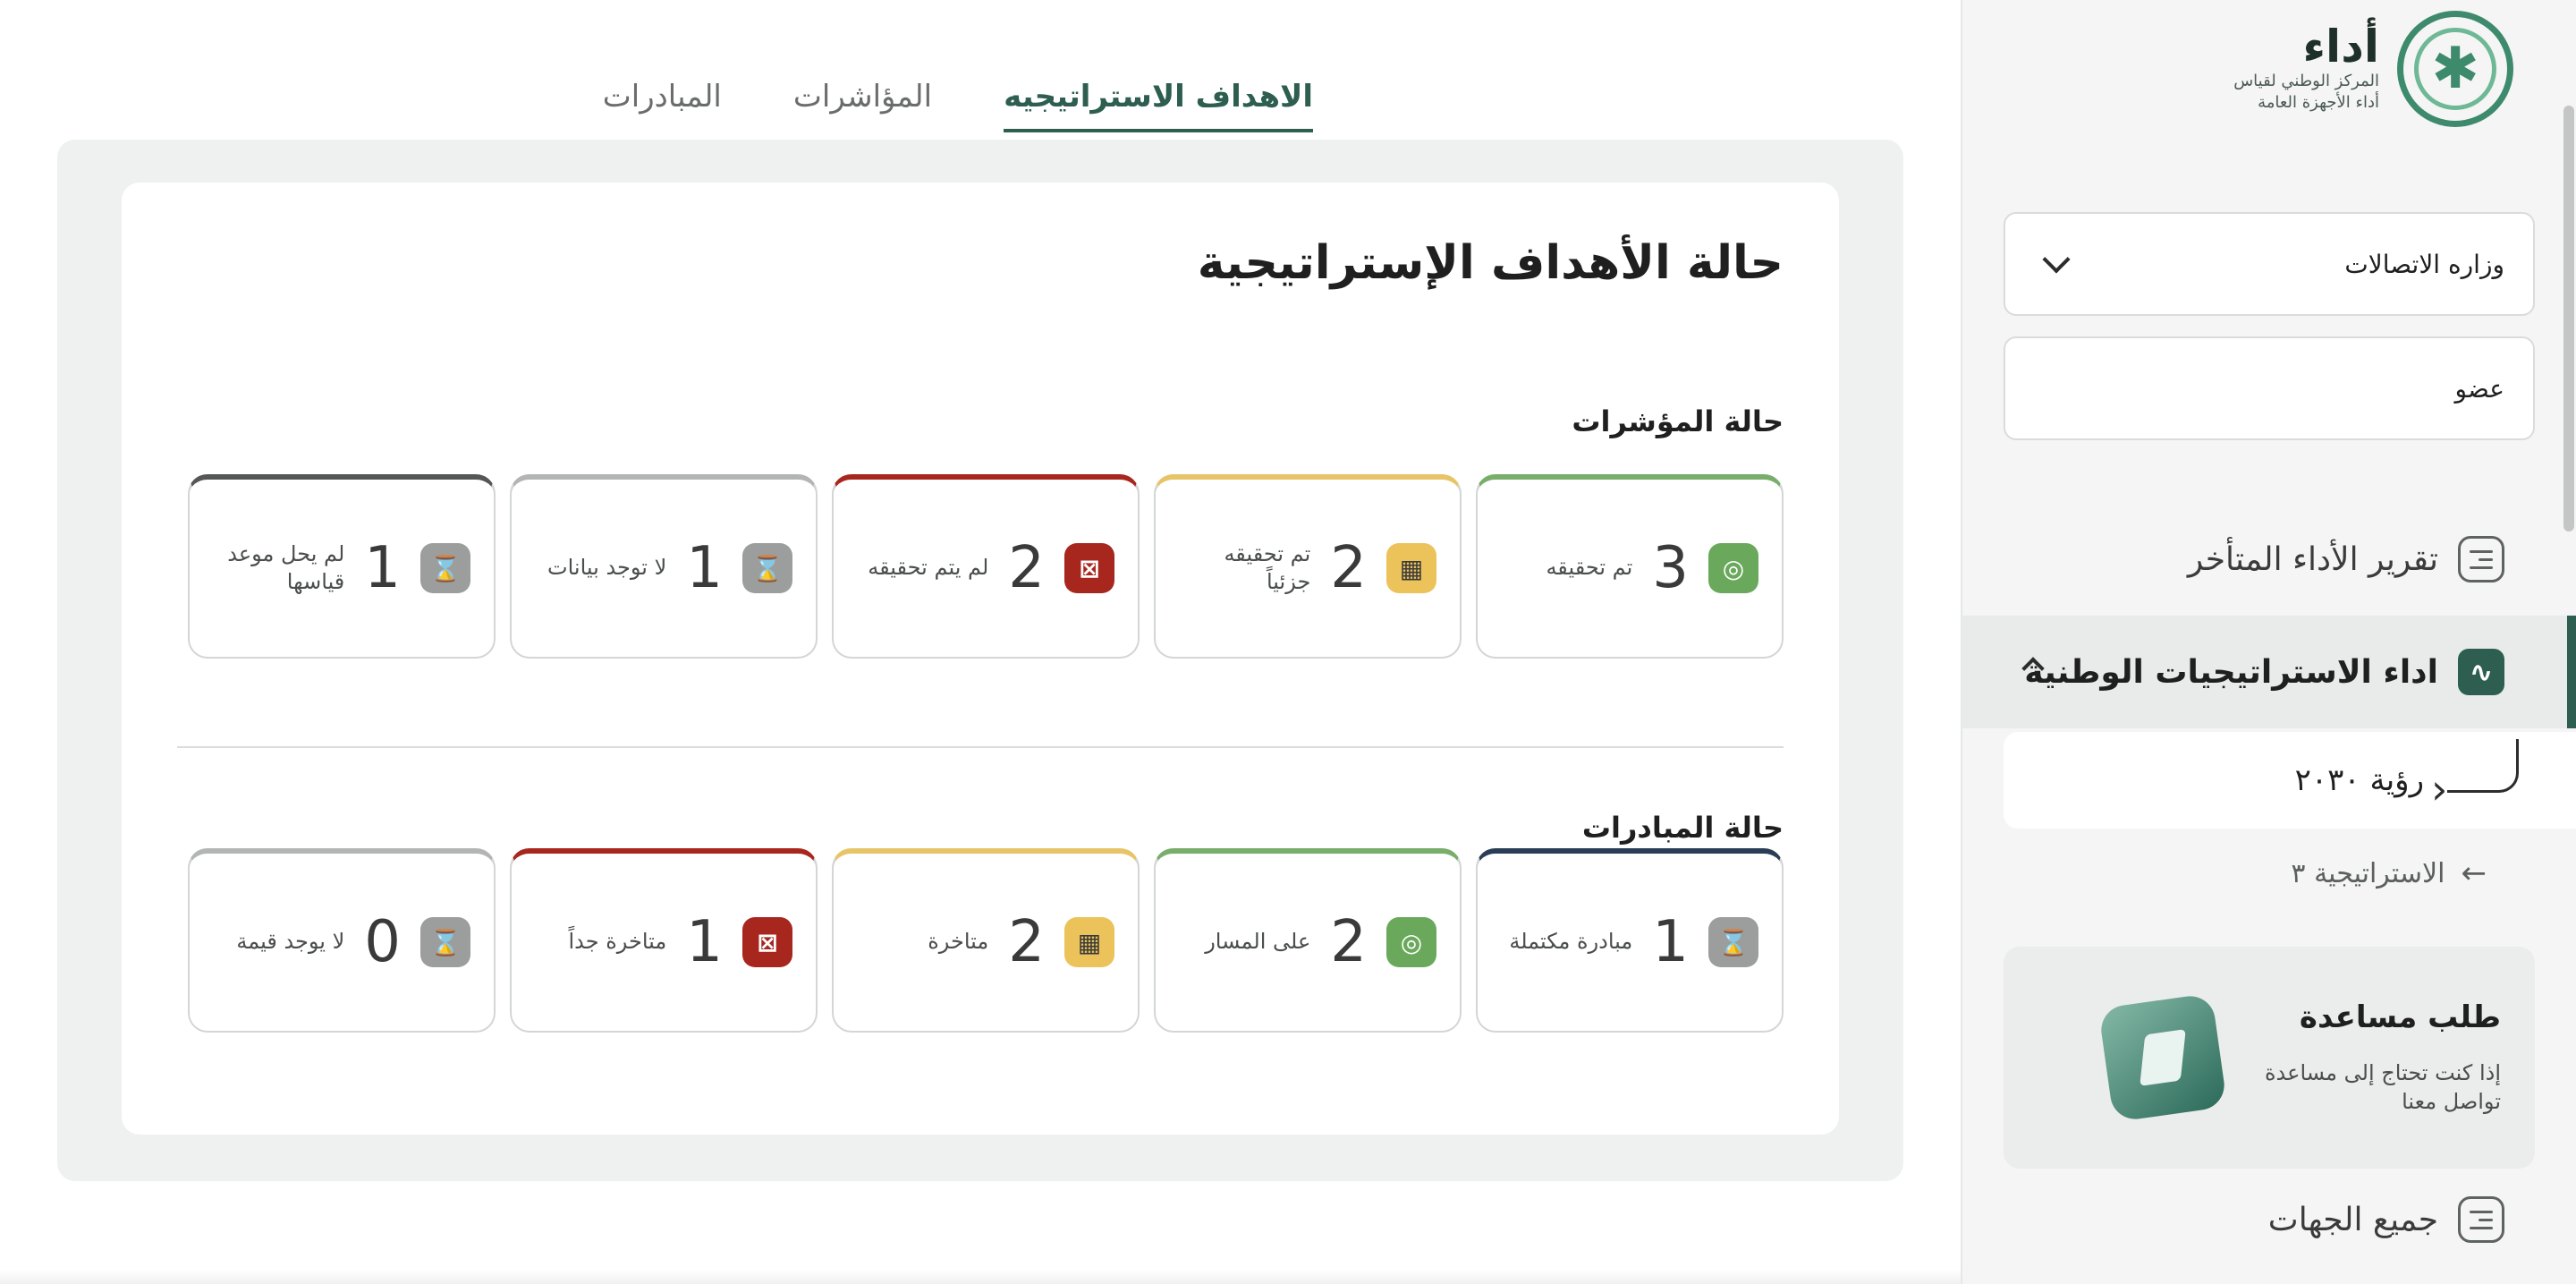 This screenshot has height=1284, width=2576. I want to click on indicator-card-partial: ▦ 2 تم تحقيقه جزئياً, so click(1308, 566).